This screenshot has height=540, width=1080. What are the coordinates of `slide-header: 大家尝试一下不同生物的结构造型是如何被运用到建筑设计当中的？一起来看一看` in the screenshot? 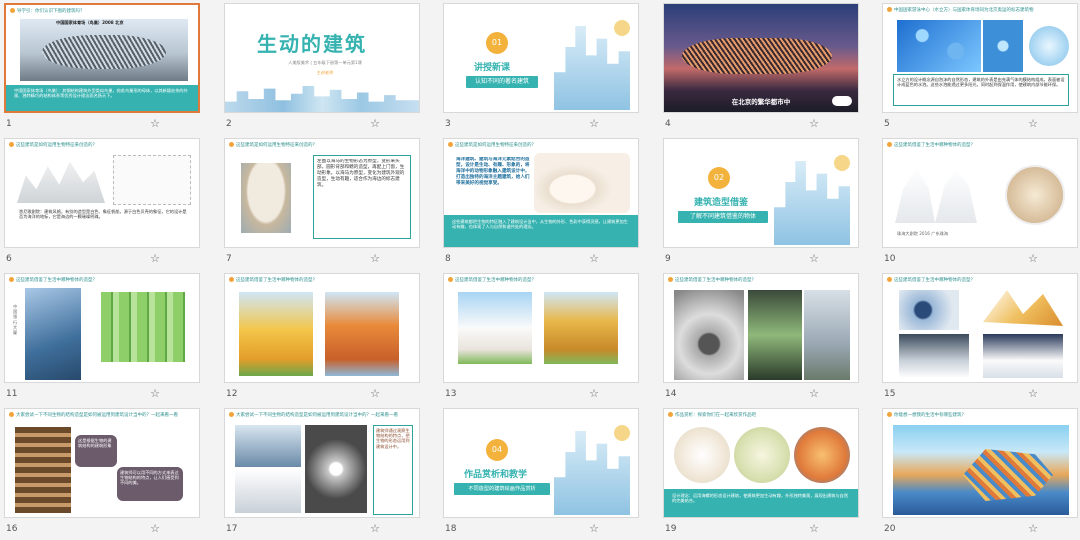 It's located at (102, 416).